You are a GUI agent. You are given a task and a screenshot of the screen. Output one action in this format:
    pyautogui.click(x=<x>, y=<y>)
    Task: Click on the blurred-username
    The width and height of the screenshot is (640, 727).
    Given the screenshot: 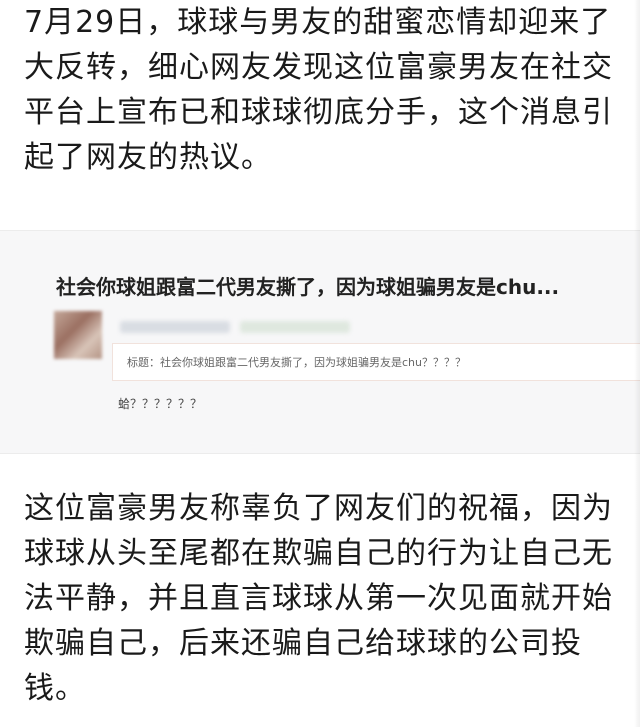 What is the action you would take?
    pyautogui.click(x=175, y=327)
    